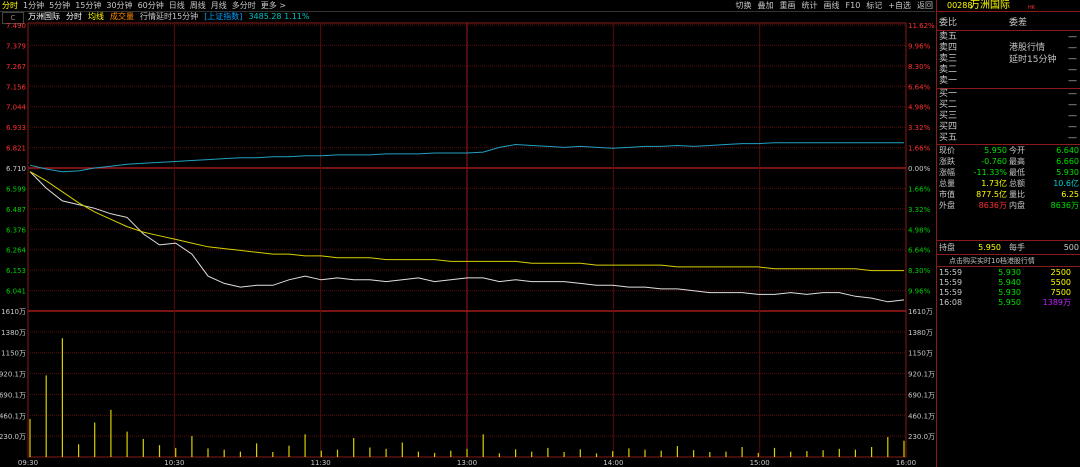  I want to click on price-tick-label: 6.599, so click(16, 189).